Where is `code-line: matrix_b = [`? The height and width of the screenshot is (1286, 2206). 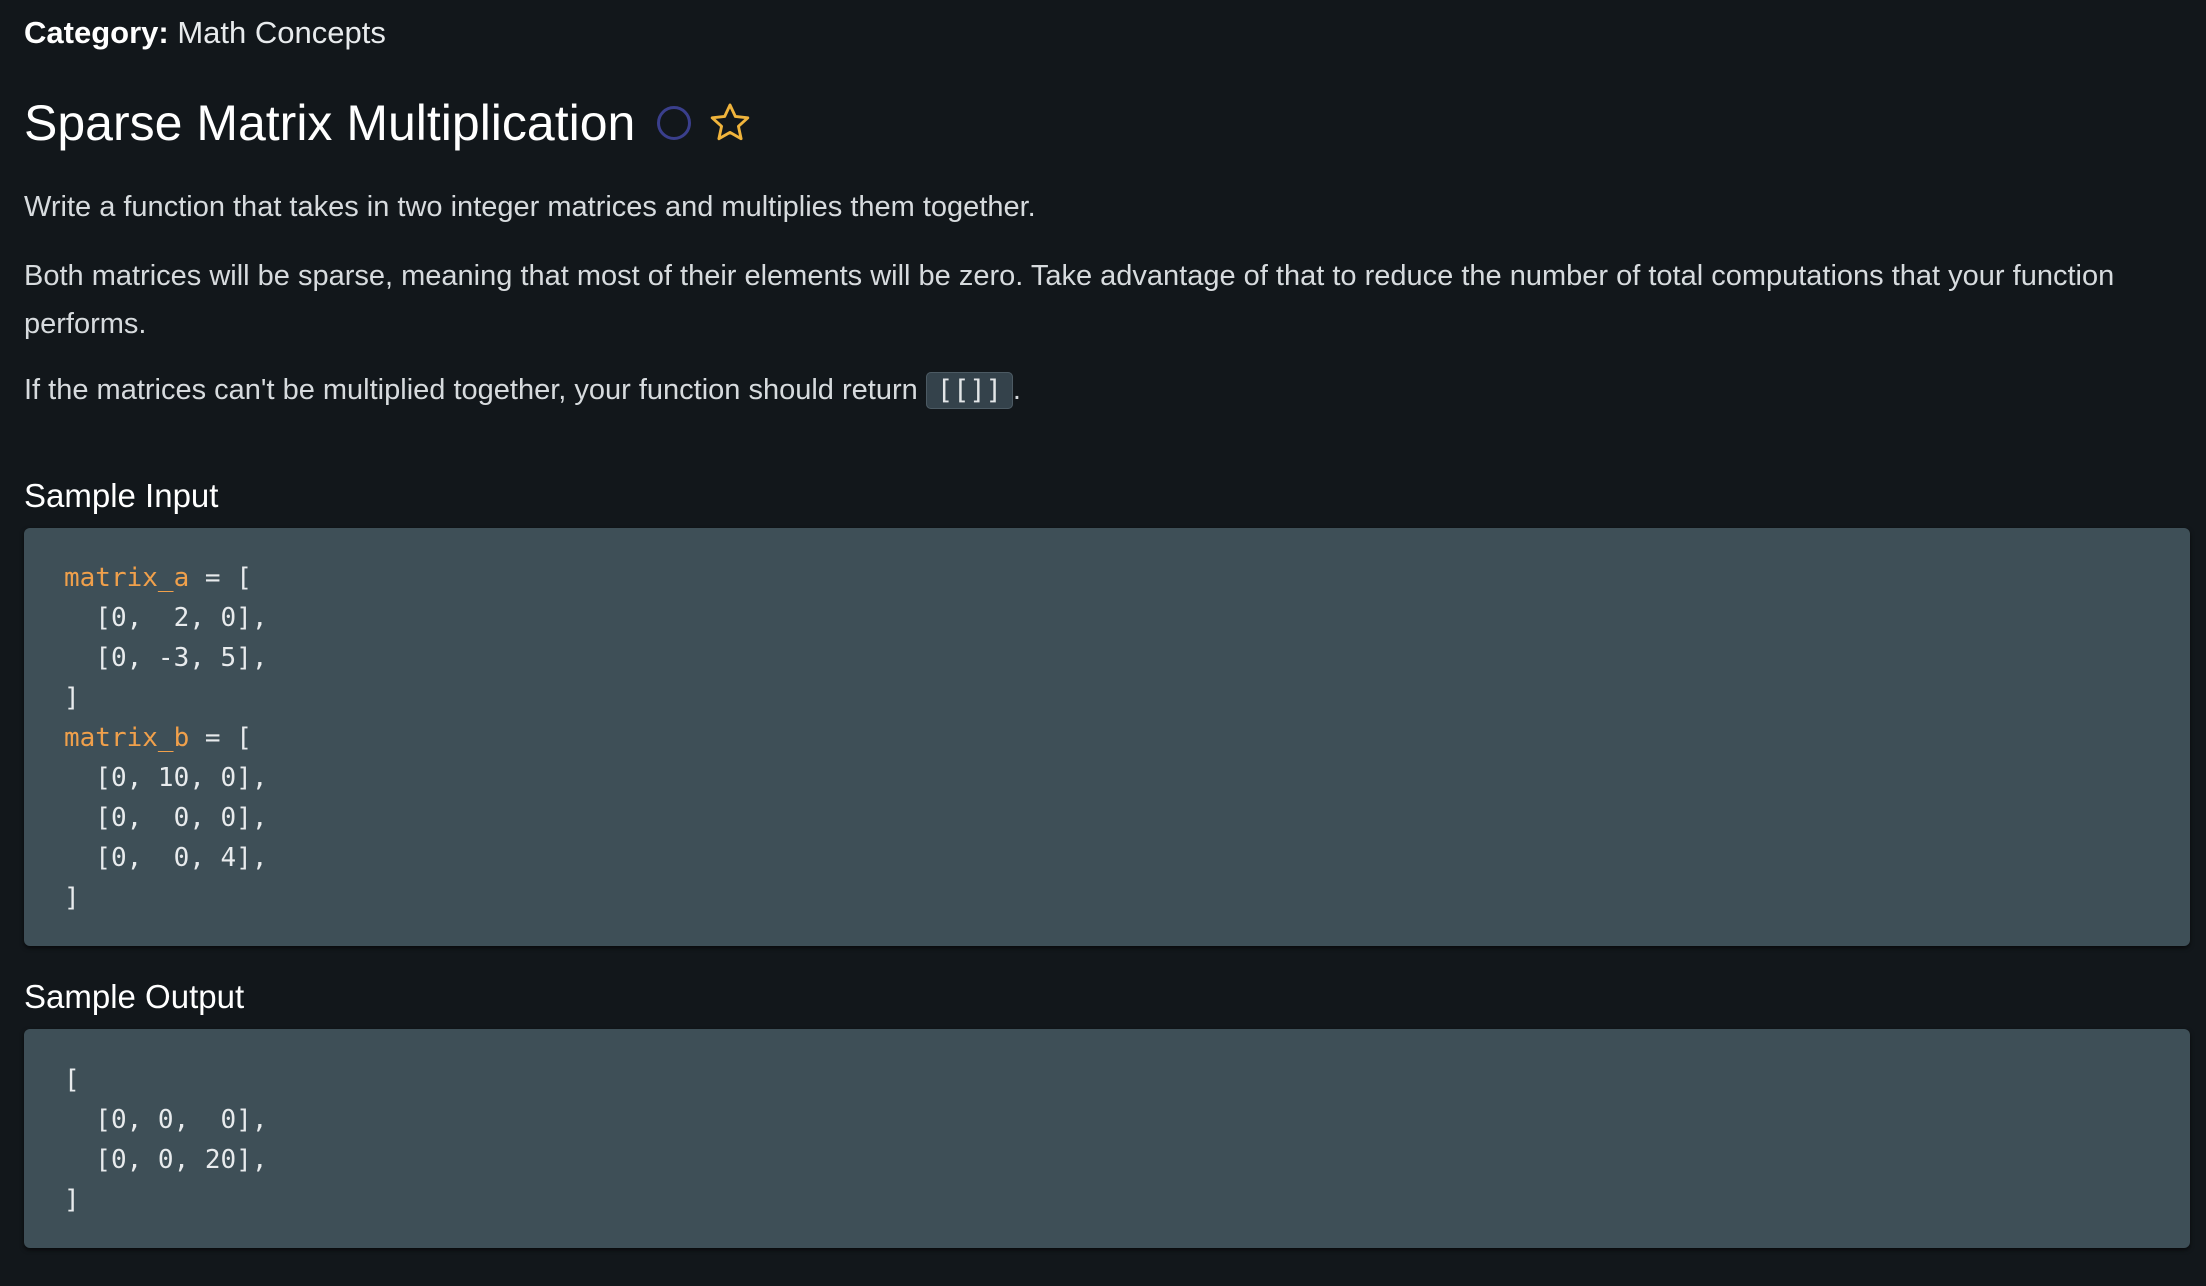 code-line: matrix_b = [ is located at coordinates (1107, 738).